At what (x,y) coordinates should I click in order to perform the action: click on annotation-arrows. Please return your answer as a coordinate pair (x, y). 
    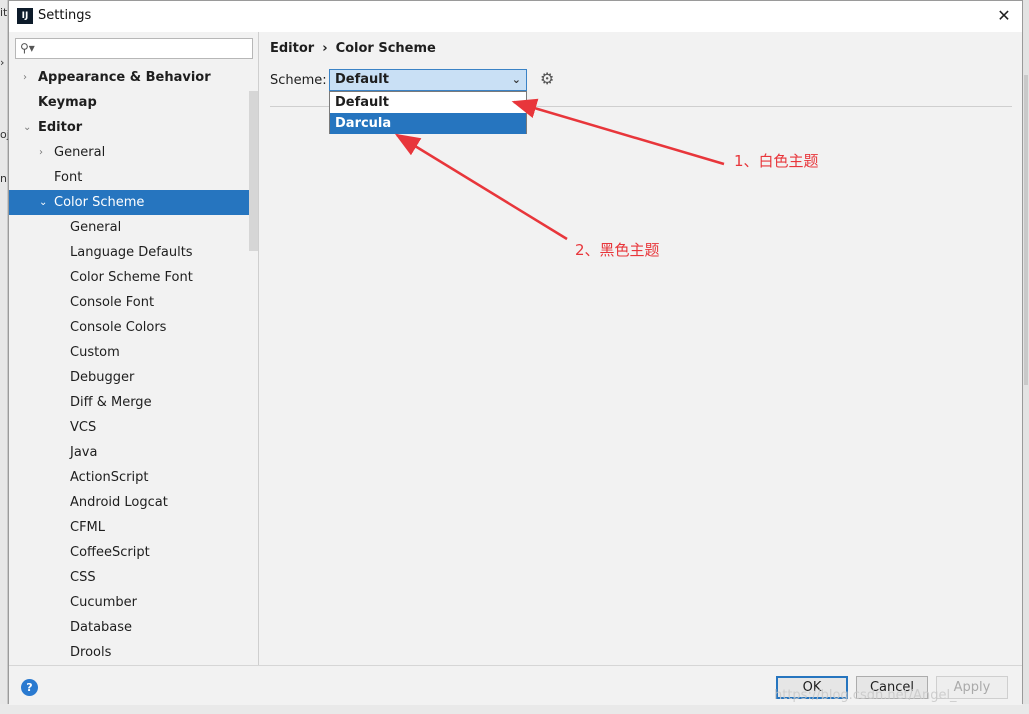
    Looking at the image, I should click on (559, 169).